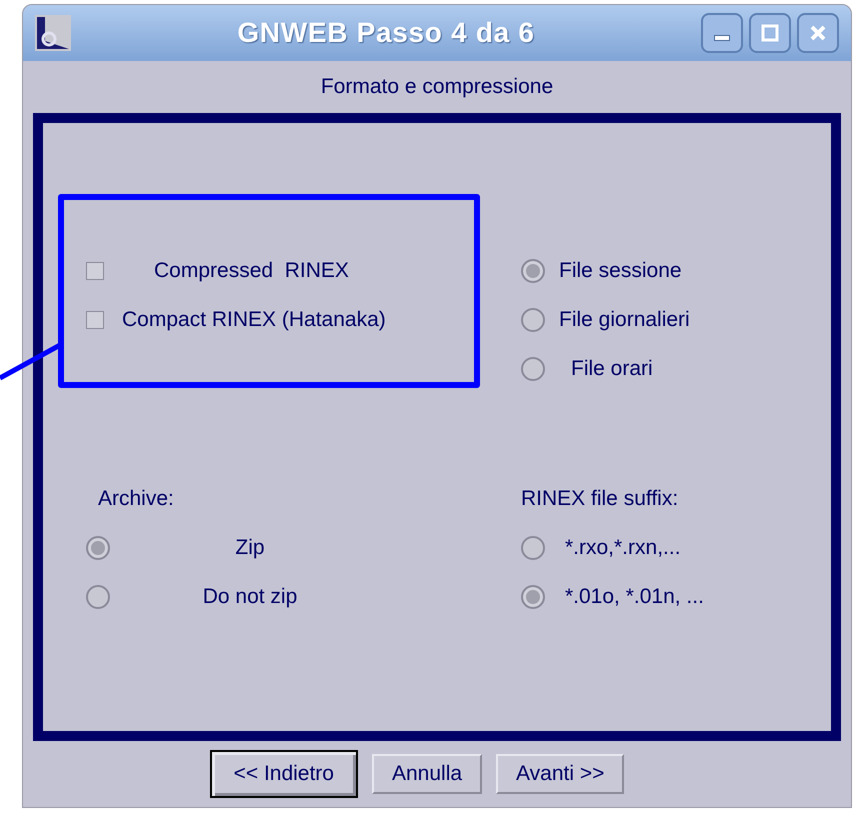 This screenshot has width=855, height=814. What do you see at coordinates (250, 547) in the screenshot?
I see `radio-label: Zip` at bounding box center [250, 547].